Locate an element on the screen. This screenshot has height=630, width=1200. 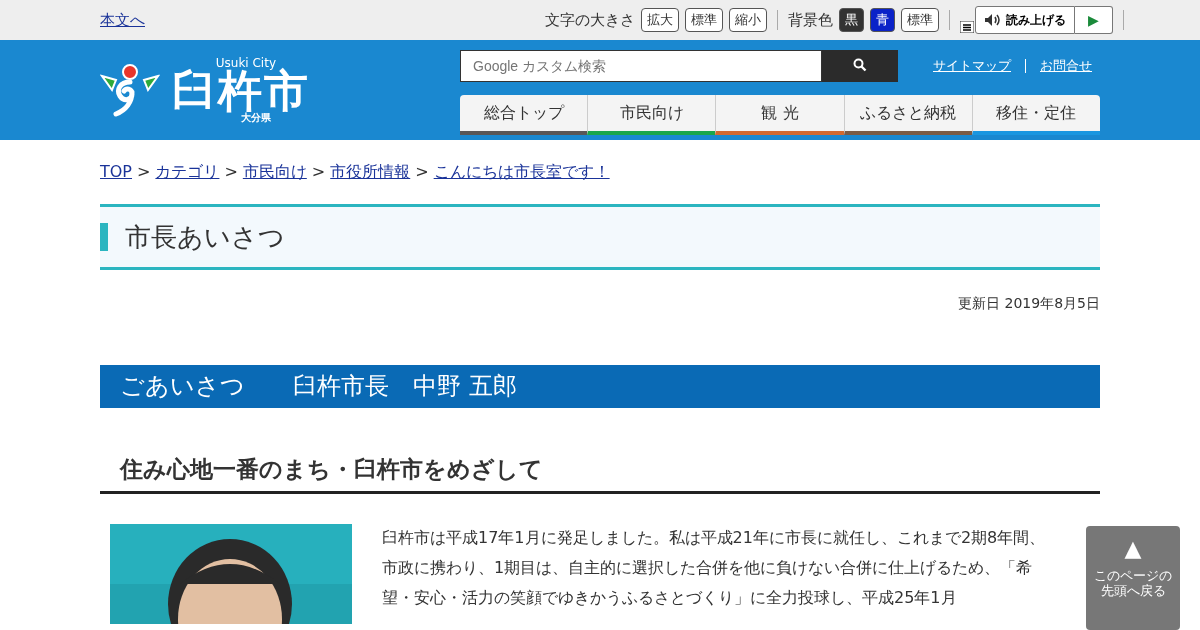
subheading: 住み心地一番のまち・臼杵市をめざして is located at coordinates (600, 474).